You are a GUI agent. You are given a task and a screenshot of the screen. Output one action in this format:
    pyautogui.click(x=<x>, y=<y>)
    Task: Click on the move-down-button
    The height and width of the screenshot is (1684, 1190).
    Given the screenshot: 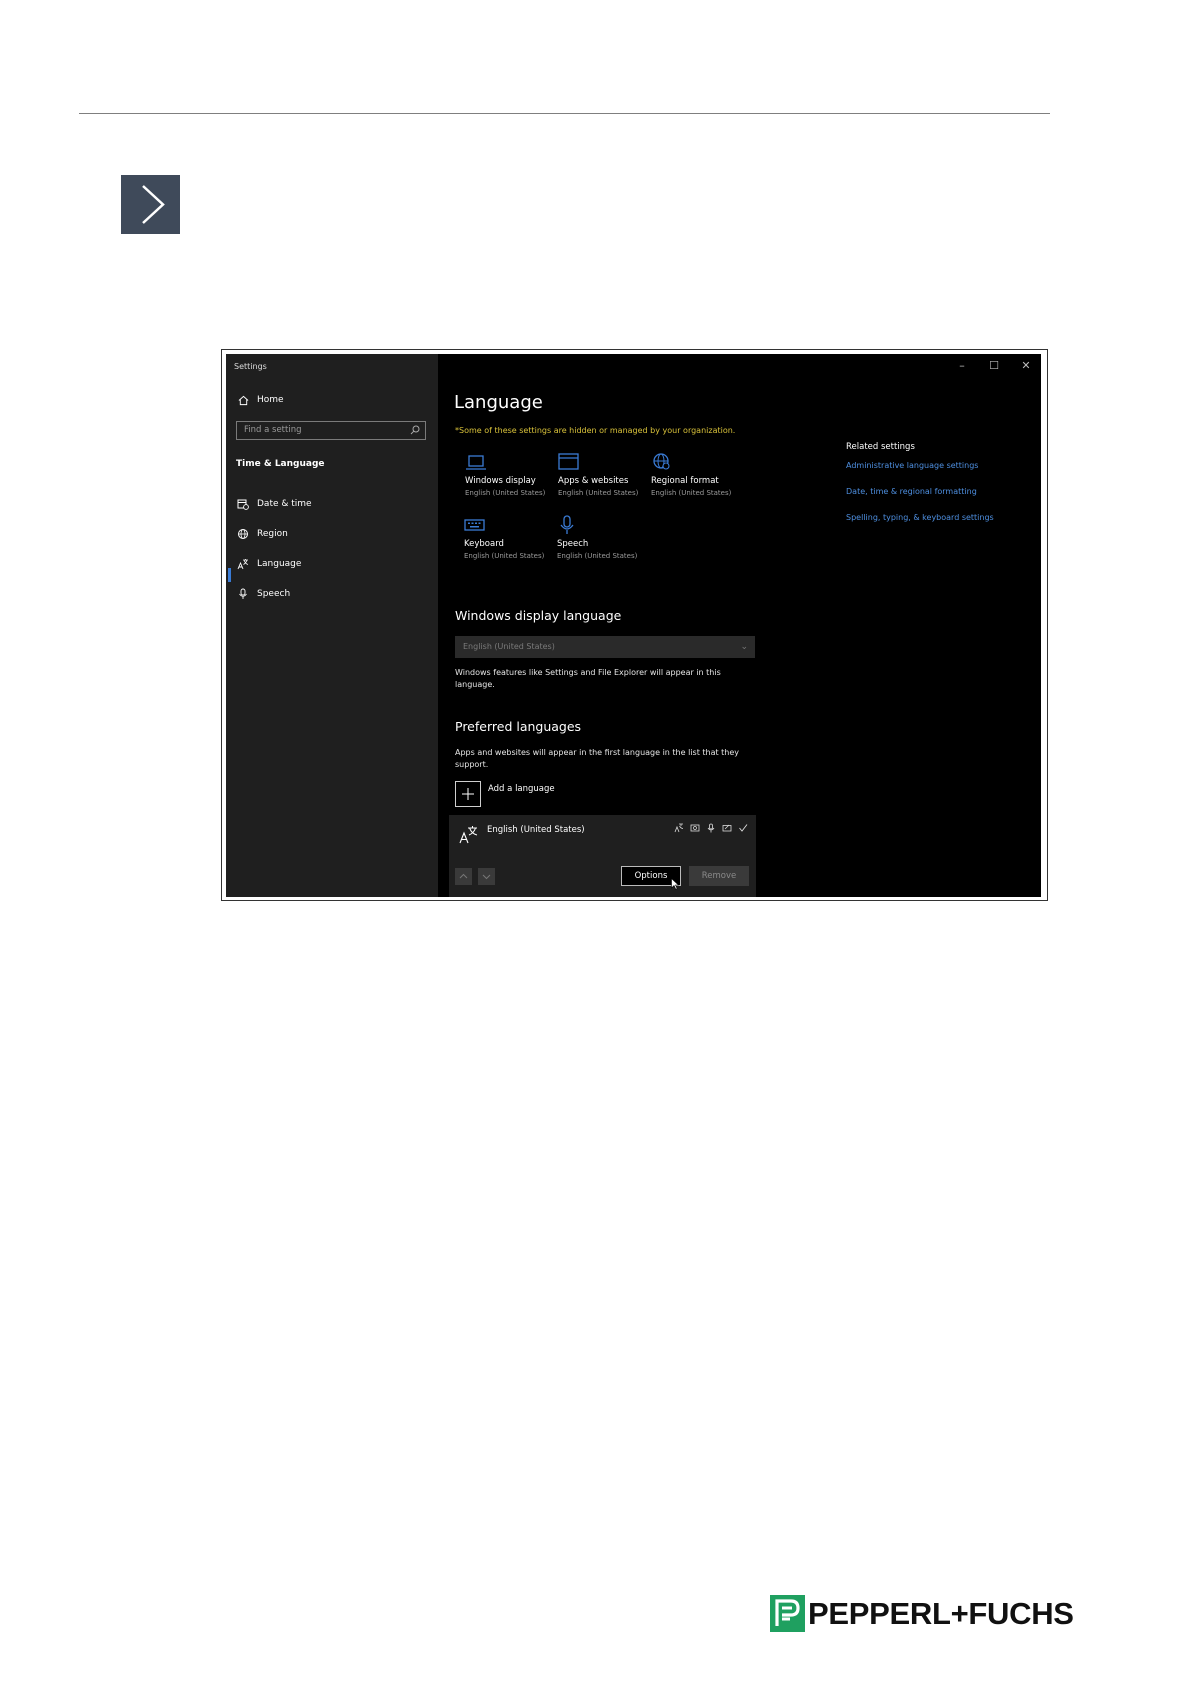 What is the action you would take?
    pyautogui.click(x=486, y=876)
    